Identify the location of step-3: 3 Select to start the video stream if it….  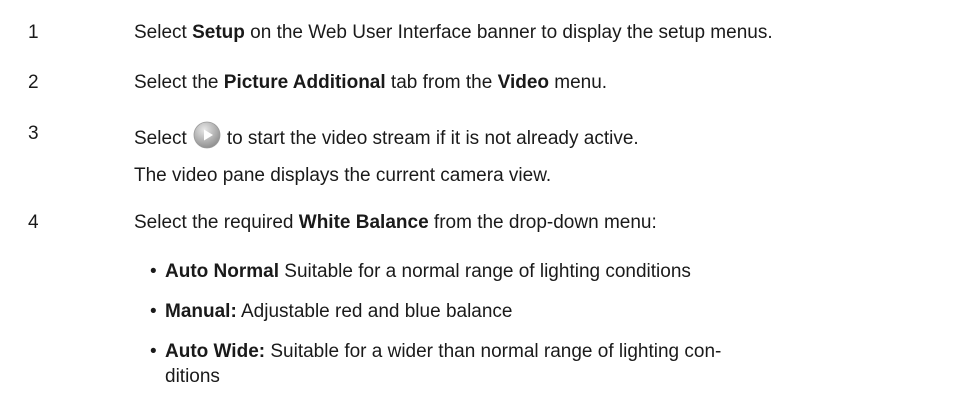
(483, 135).